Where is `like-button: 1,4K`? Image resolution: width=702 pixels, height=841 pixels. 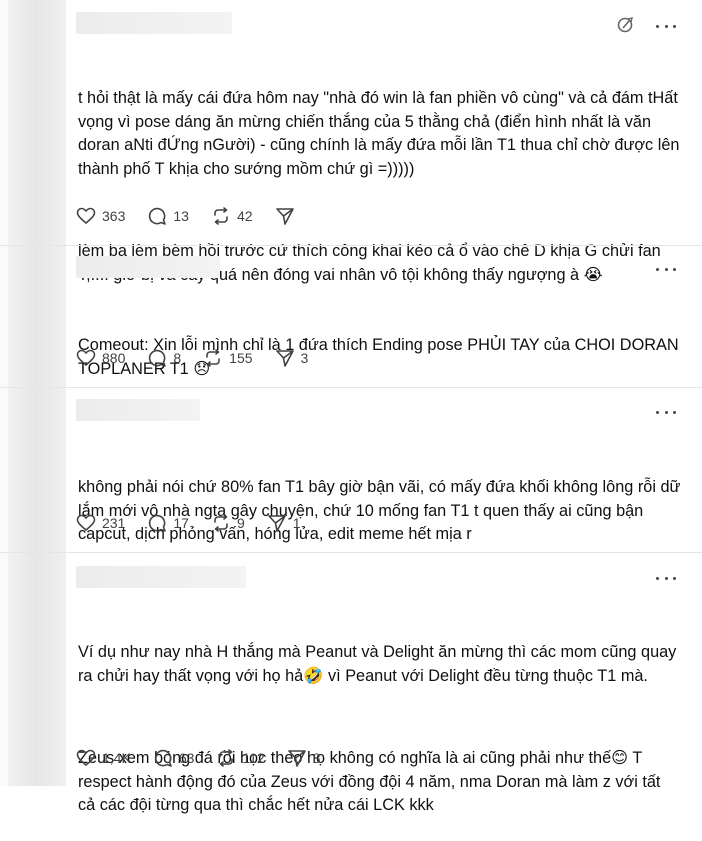
like-button: 1,4K is located at coordinates (103, 758).